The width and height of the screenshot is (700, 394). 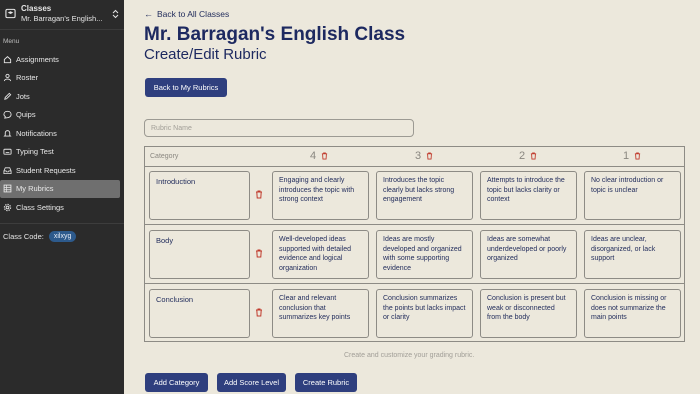 What do you see at coordinates (62, 133) in the screenshot?
I see `sidebar-item-notifications: Notifications` at bounding box center [62, 133].